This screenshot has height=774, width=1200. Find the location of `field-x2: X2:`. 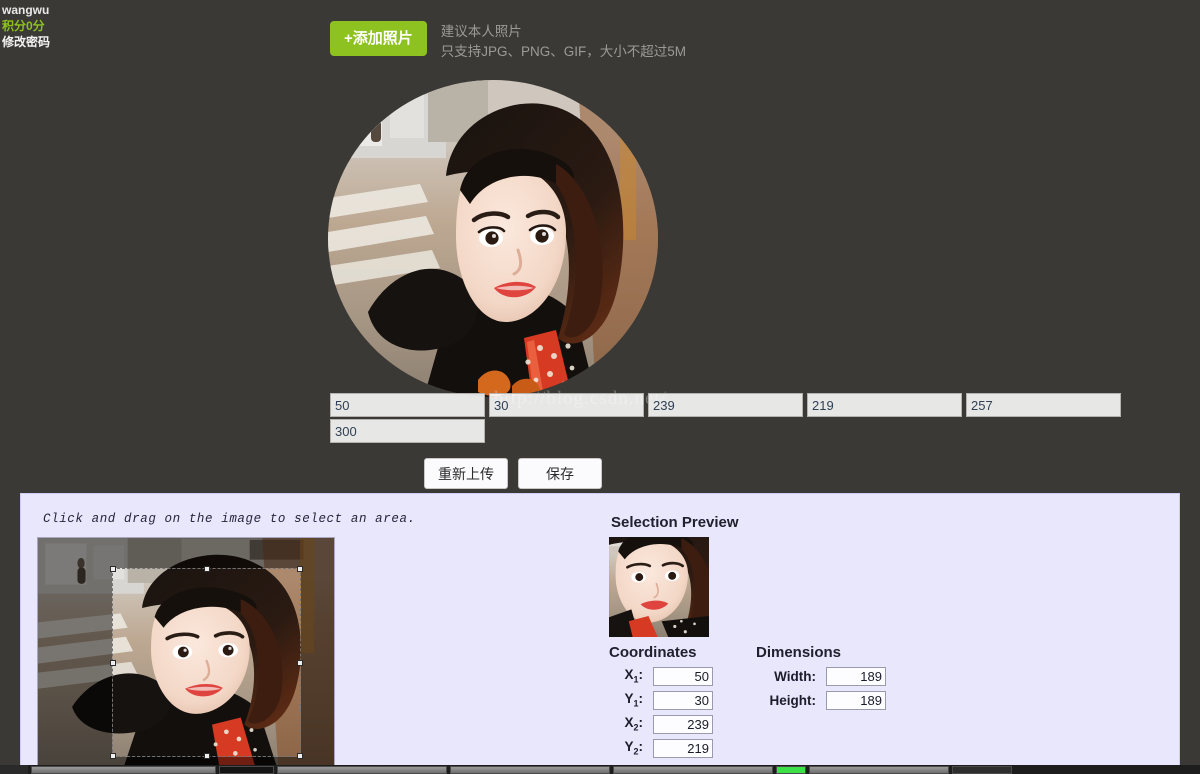

field-x2: X2: is located at coordinates (661, 724).